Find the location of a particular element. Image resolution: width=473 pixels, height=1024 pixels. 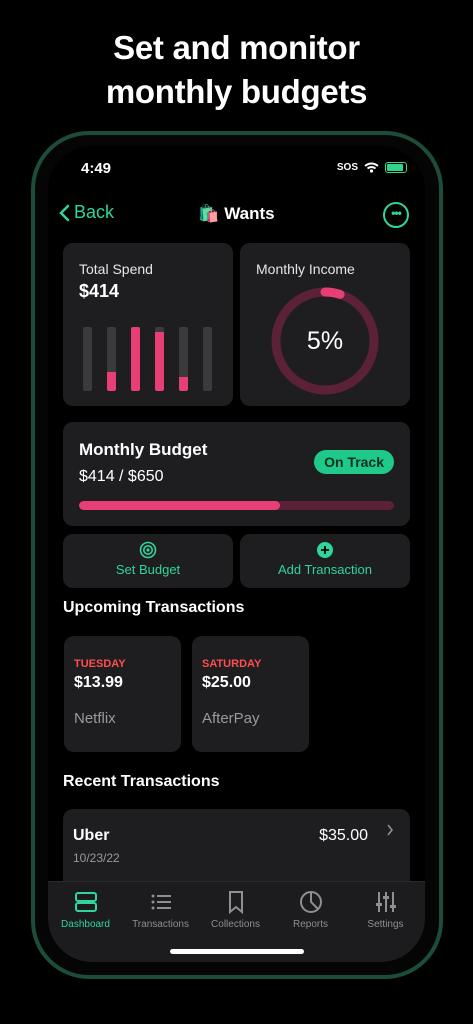

carrier-text: SOS is located at coordinates (347, 167).